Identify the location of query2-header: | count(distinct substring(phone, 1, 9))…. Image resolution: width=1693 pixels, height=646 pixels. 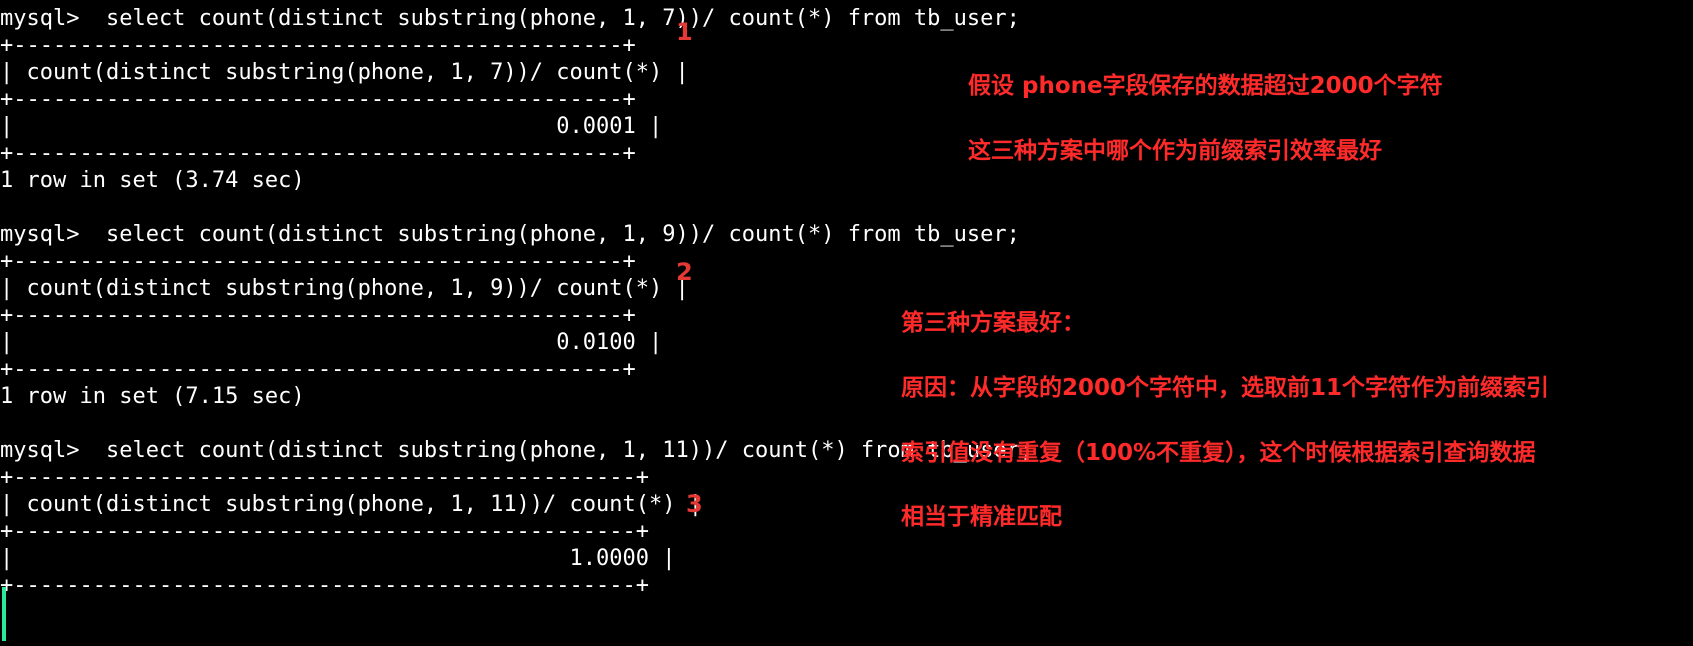
(344, 288).